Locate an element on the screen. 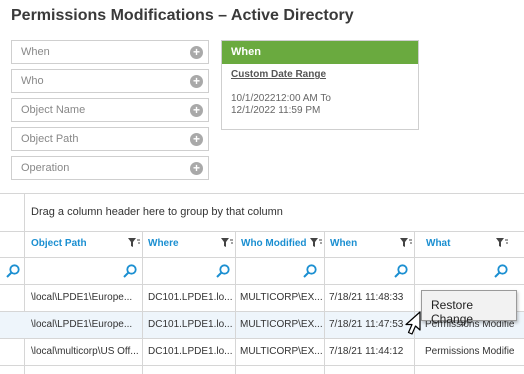  column-header-what: What is located at coordinates (461, 244).